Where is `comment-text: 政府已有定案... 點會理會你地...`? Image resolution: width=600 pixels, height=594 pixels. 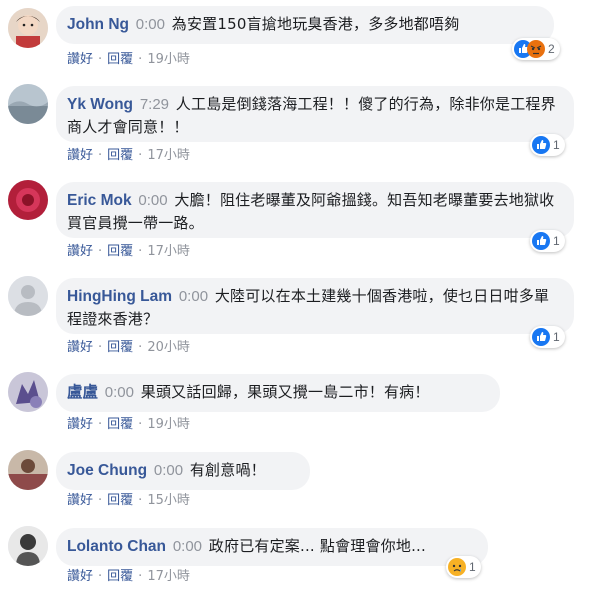
comment-text: 政府已有定案... 點會理會你地... is located at coordinates (317, 546).